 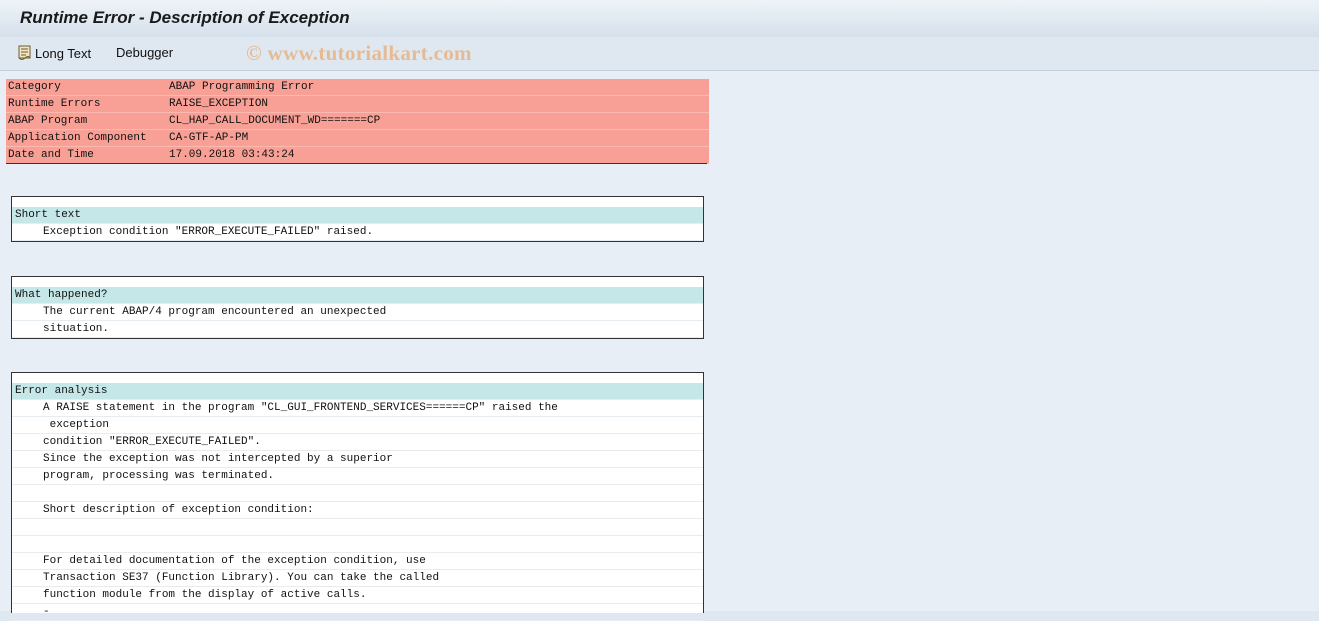 What do you see at coordinates (63, 53) in the screenshot?
I see `long-text-label: Long Text` at bounding box center [63, 53].